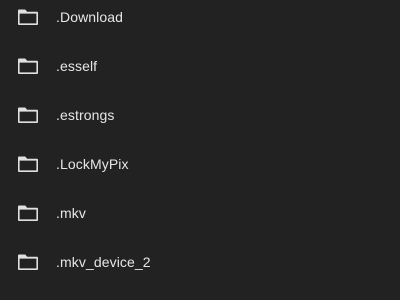  Describe the element at coordinates (85, 114) in the screenshot. I see `folder-name: .estrongs` at that location.